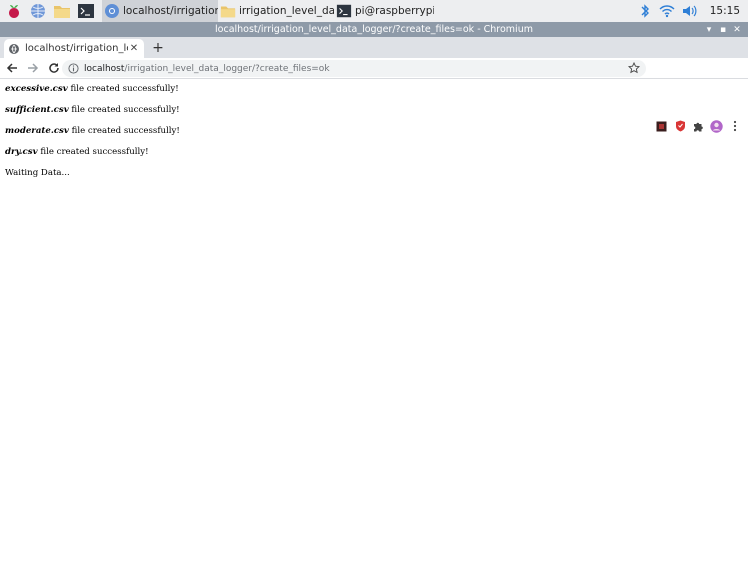 The height and width of the screenshot is (561, 748). Describe the element at coordinates (680, 126) in the screenshot. I see `shield-extension-icon` at that location.